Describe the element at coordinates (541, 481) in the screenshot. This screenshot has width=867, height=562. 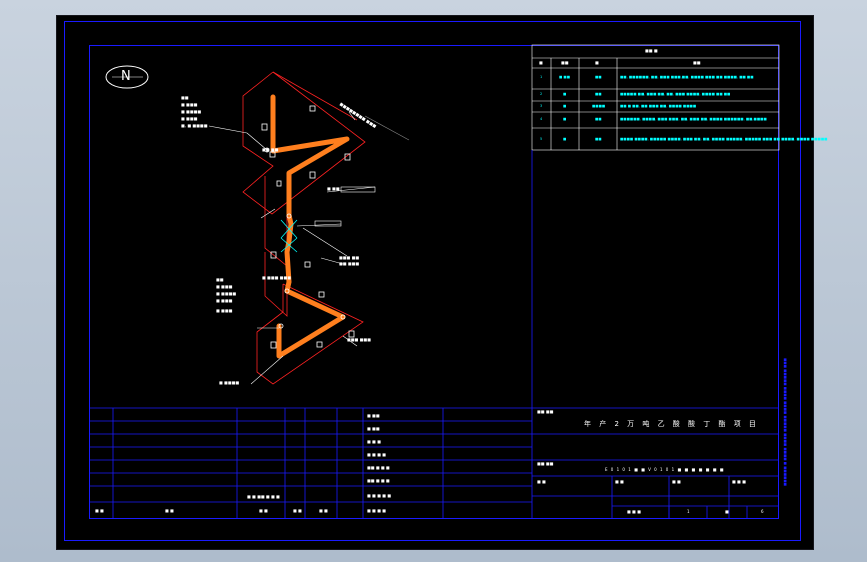
I see `field-1: ■ ■` at that location.